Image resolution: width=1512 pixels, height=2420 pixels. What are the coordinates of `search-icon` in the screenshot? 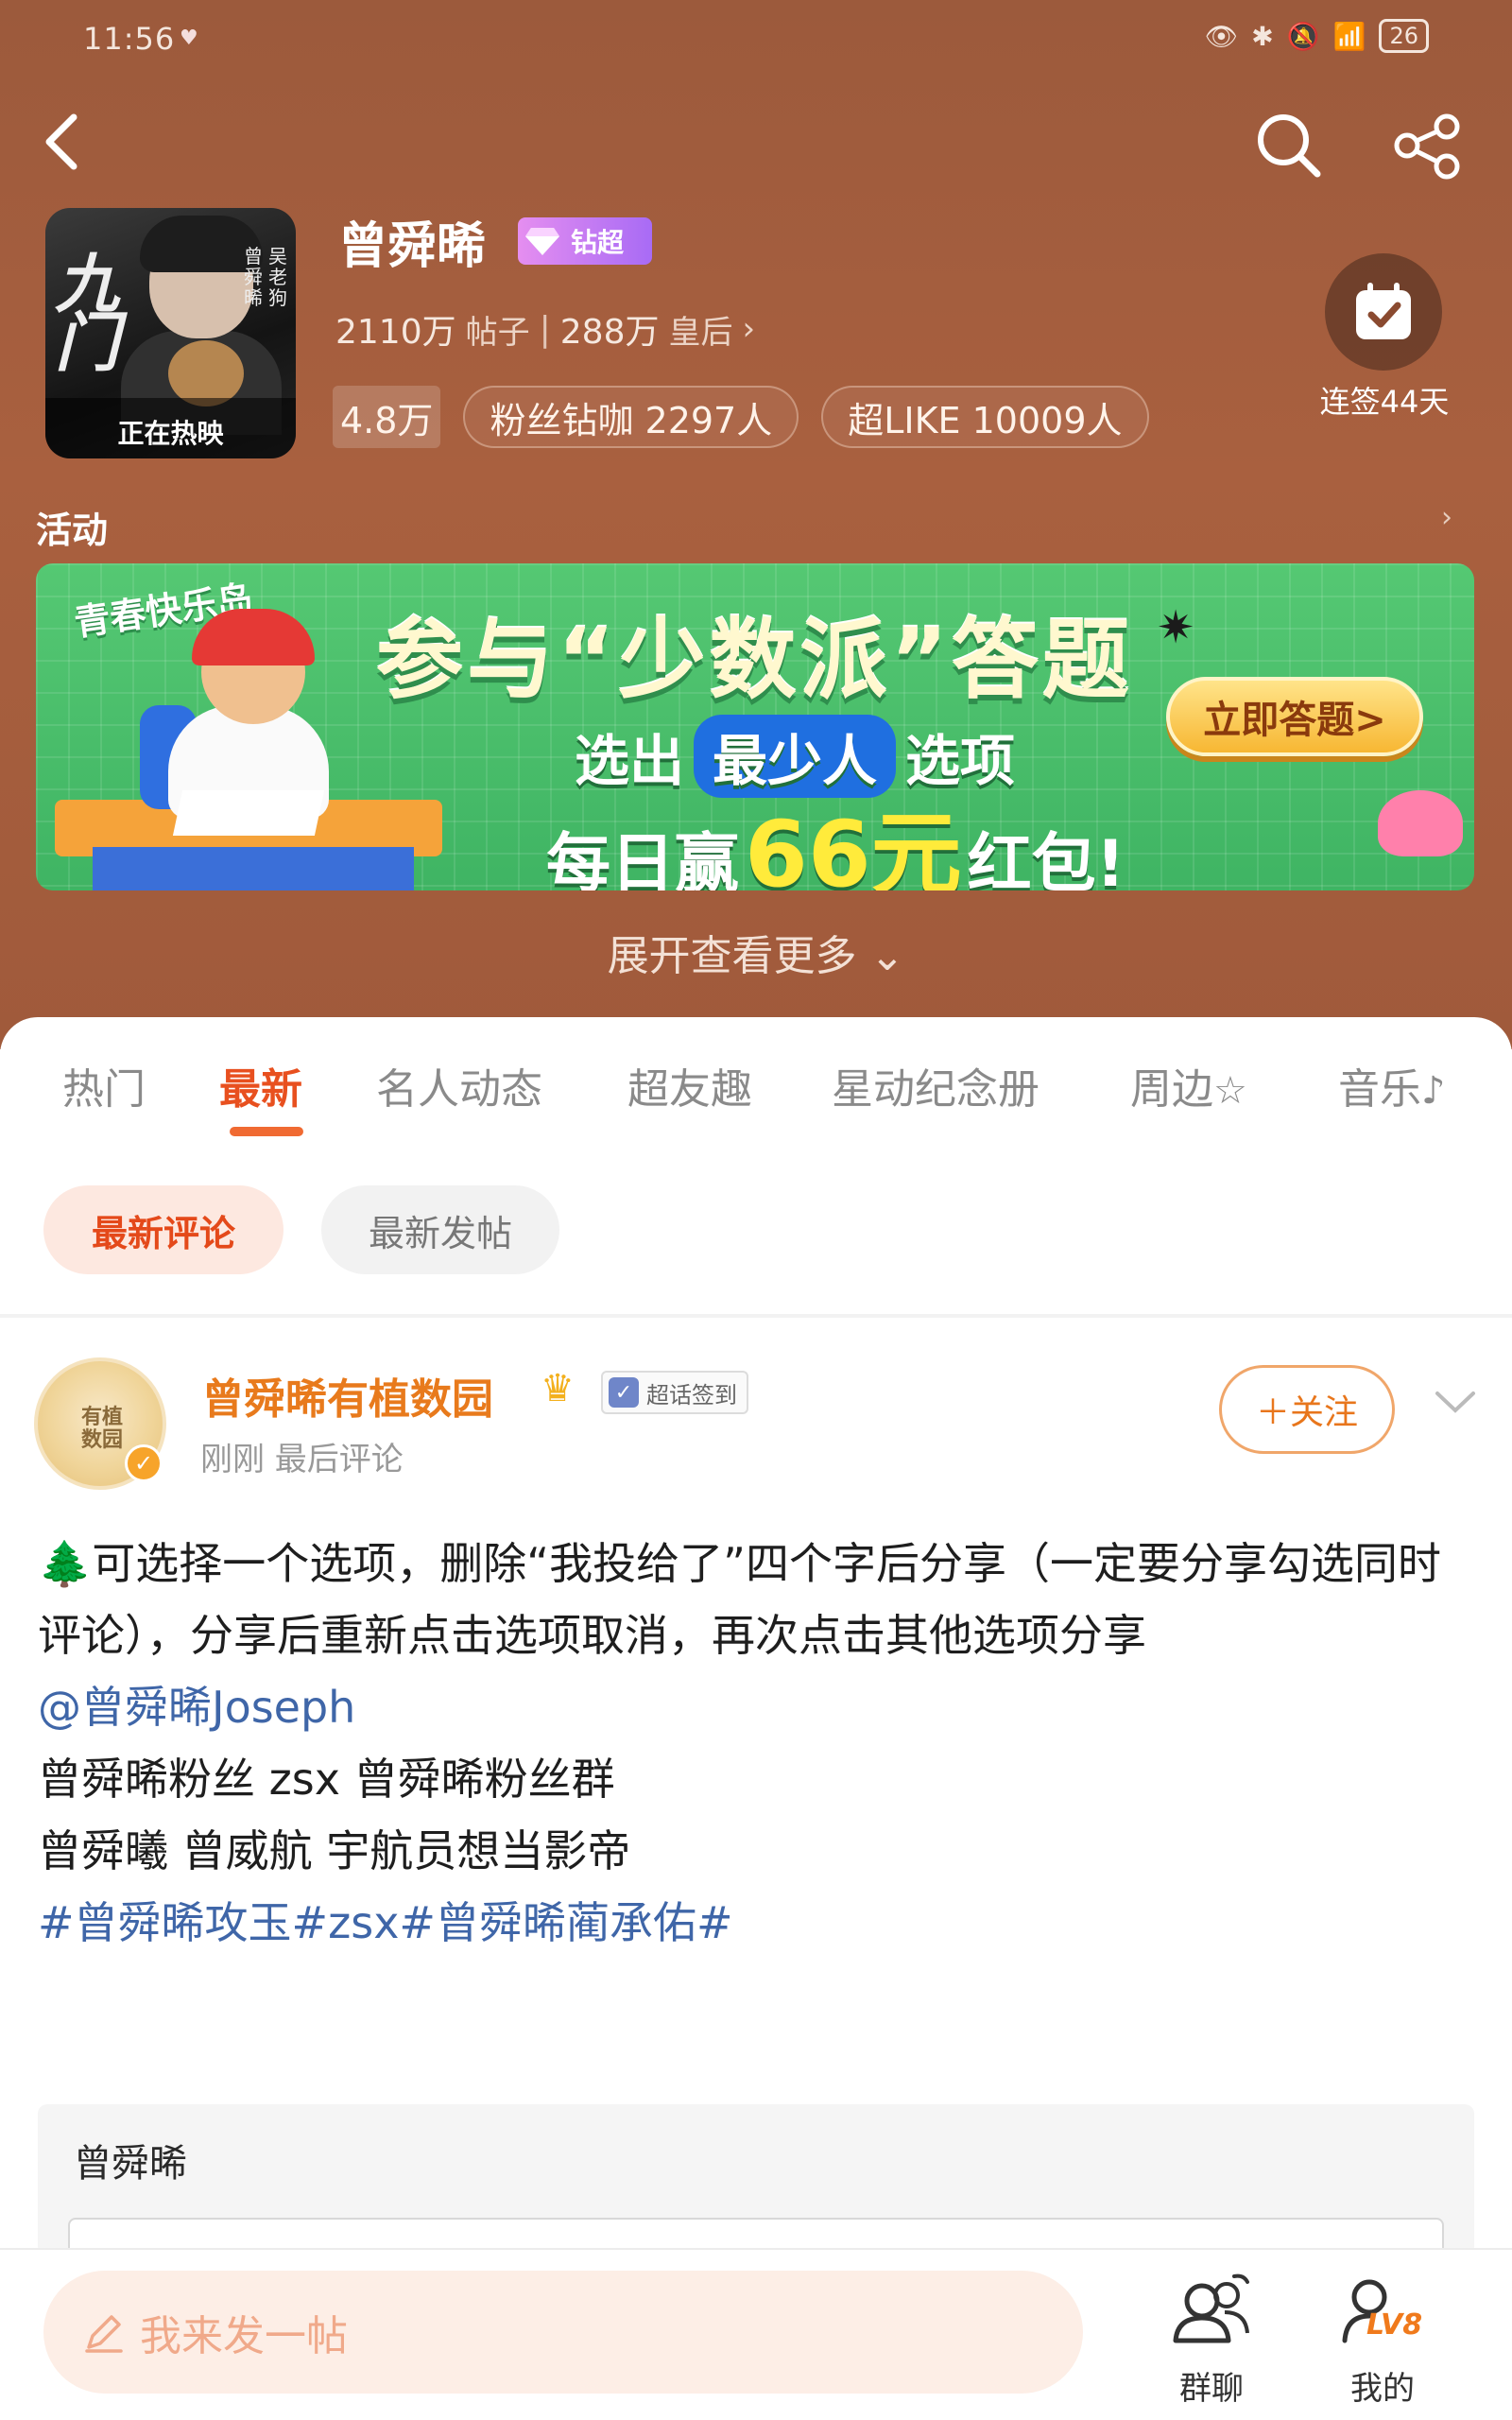 It's located at (1289, 146).